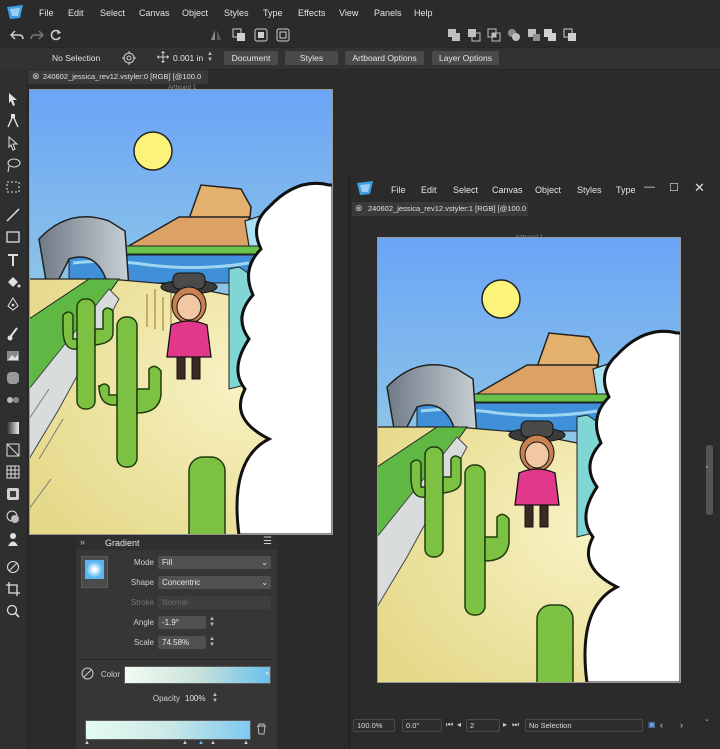  Describe the element at coordinates (82, 542) in the screenshot. I see `panel-collapse-icon: »` at that location.